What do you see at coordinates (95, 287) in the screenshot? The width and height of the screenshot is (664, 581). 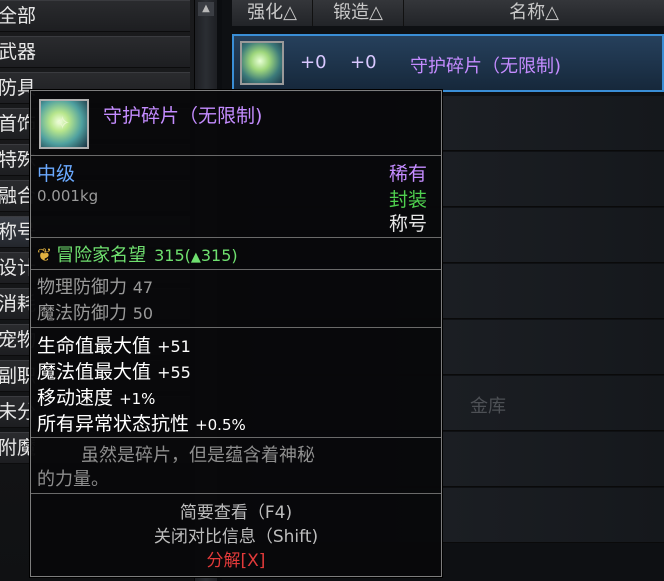 I see `defense-physical: 物理防御力 47` at bounding box center [95, 287].